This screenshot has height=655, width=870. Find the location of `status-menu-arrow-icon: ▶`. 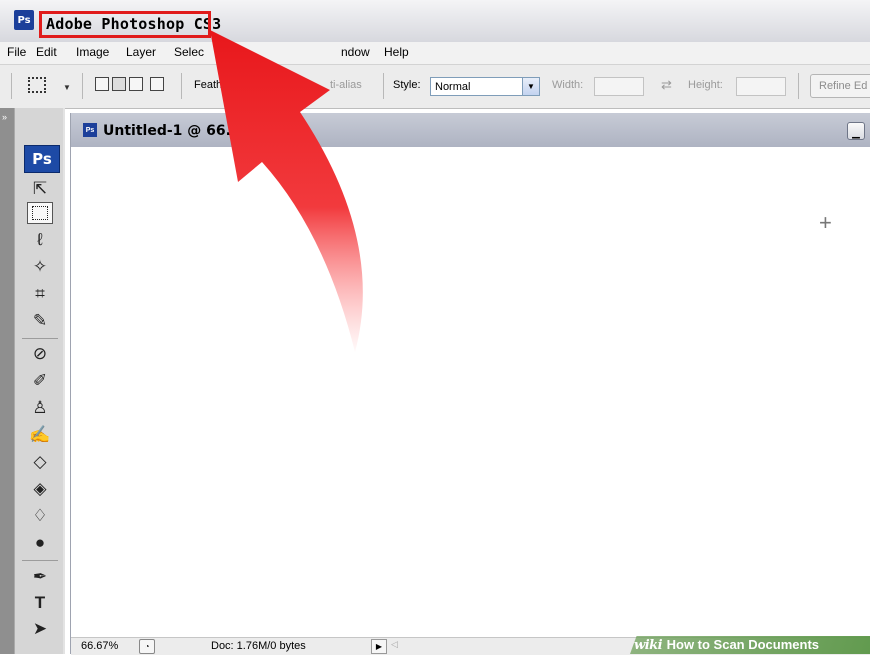

status-menu-arrow-icon: ▶ is located at coordinates (379, 646).